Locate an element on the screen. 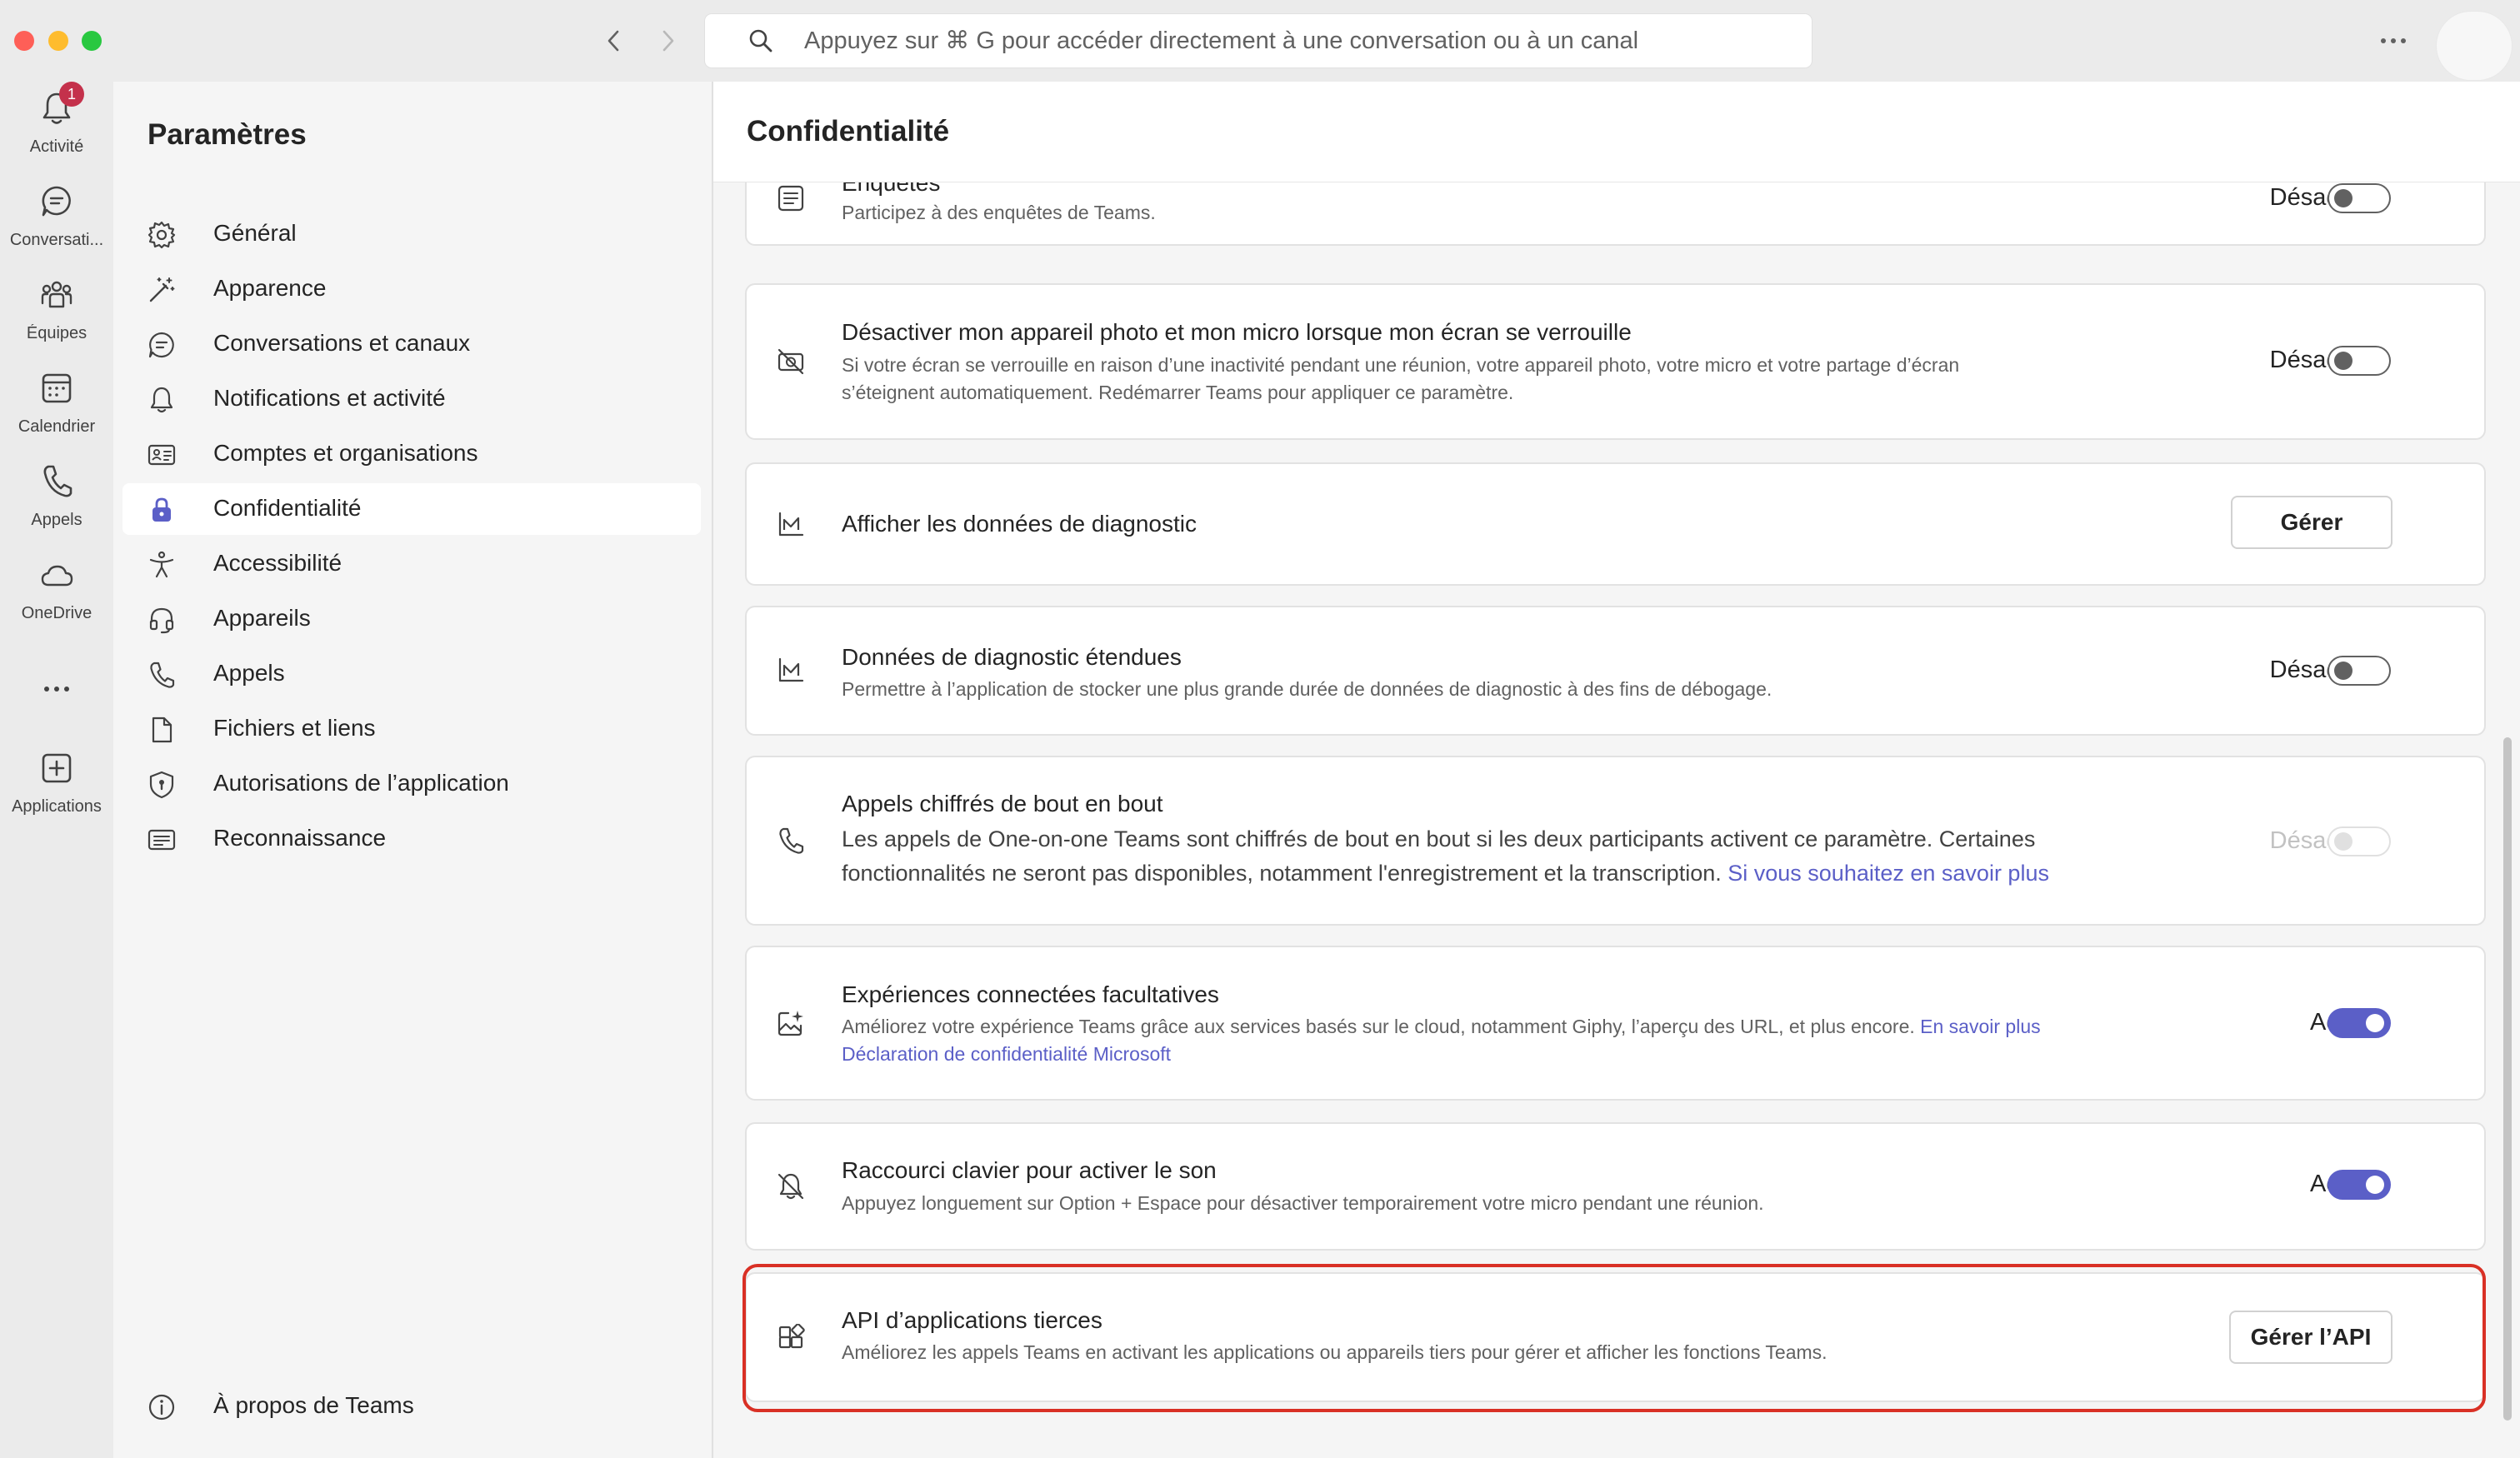 This screenshot has height=1458, width=2520. search-icon is located at coordinates (760, 40).